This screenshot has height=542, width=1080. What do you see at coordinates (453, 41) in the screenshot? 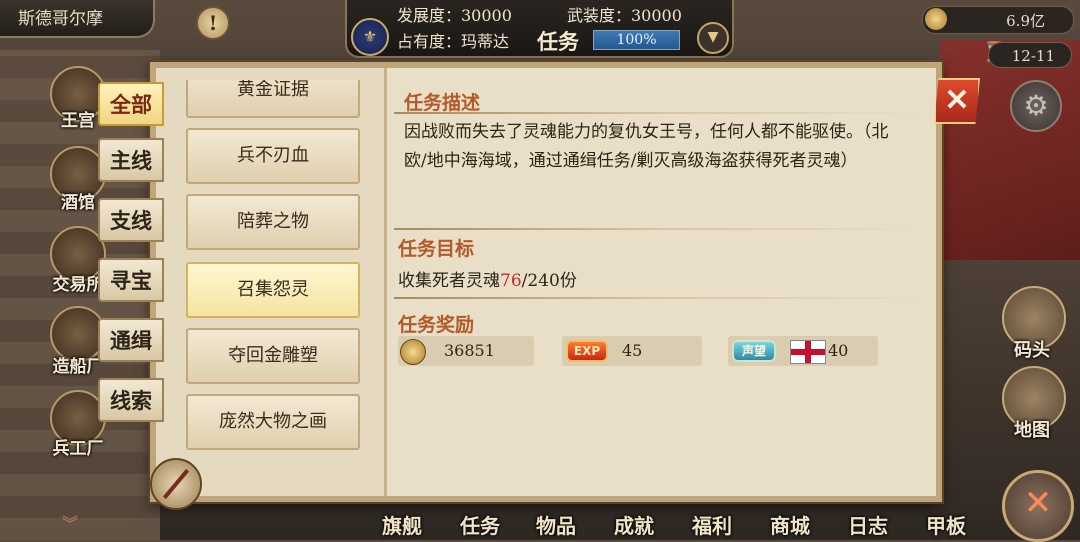
I see `occupancy-stat: 占有度：玛蒂达` at bounding box center [453, 41].